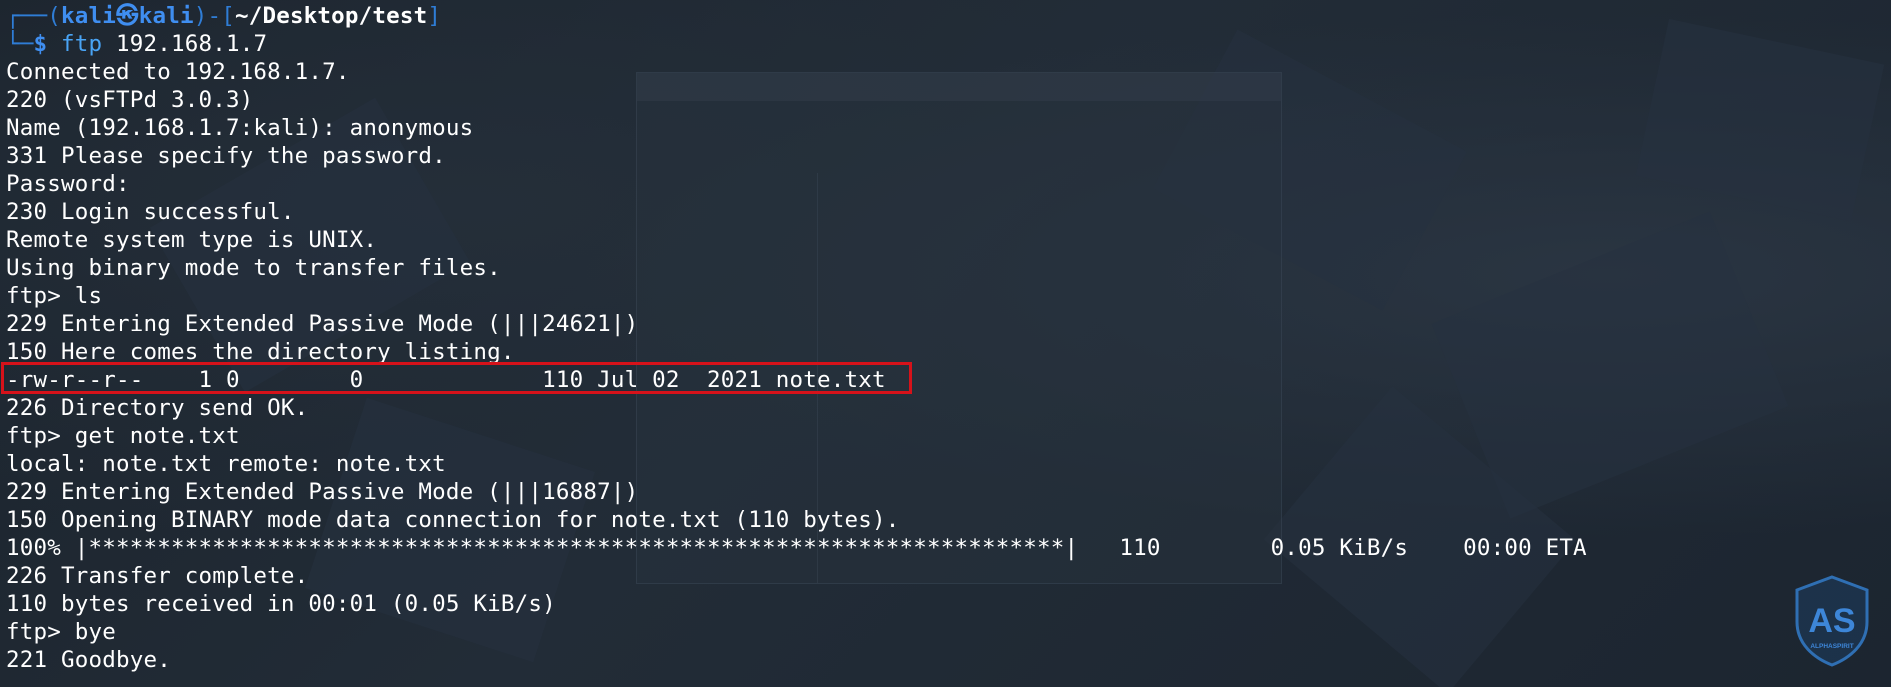  I want to click on output-line: Remote system type is UNIX., so click(192, 240).